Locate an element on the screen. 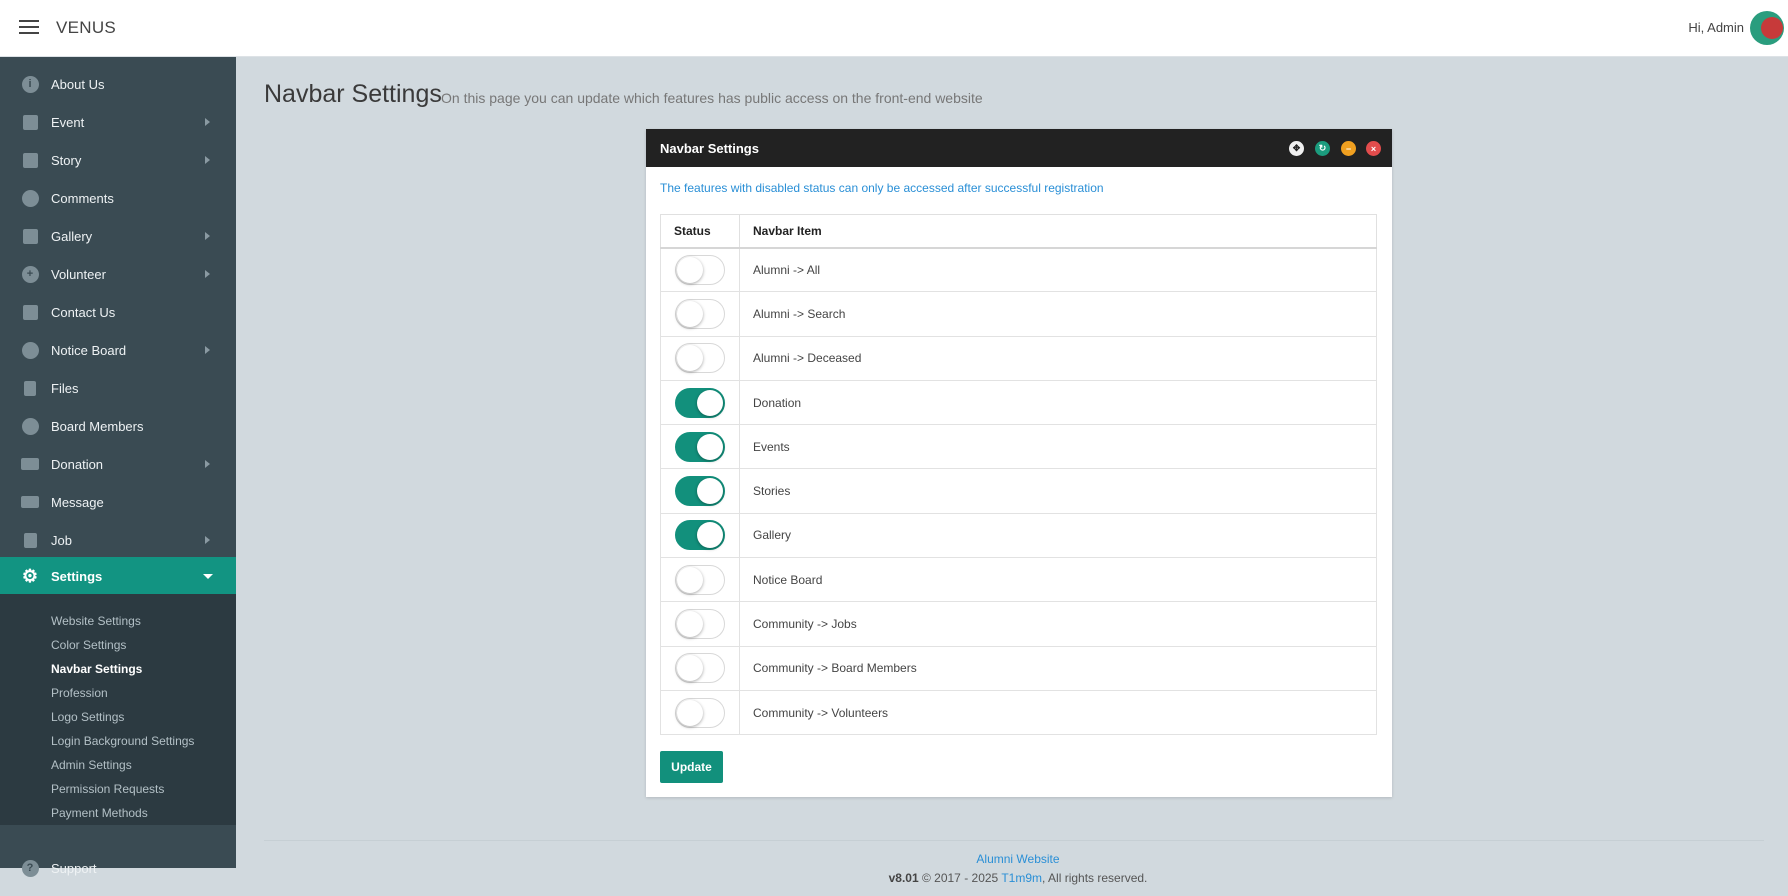 This screenshot has width=1788, height=896. table-row: Community -> Volunteers is located at coordinates (1018, 712).